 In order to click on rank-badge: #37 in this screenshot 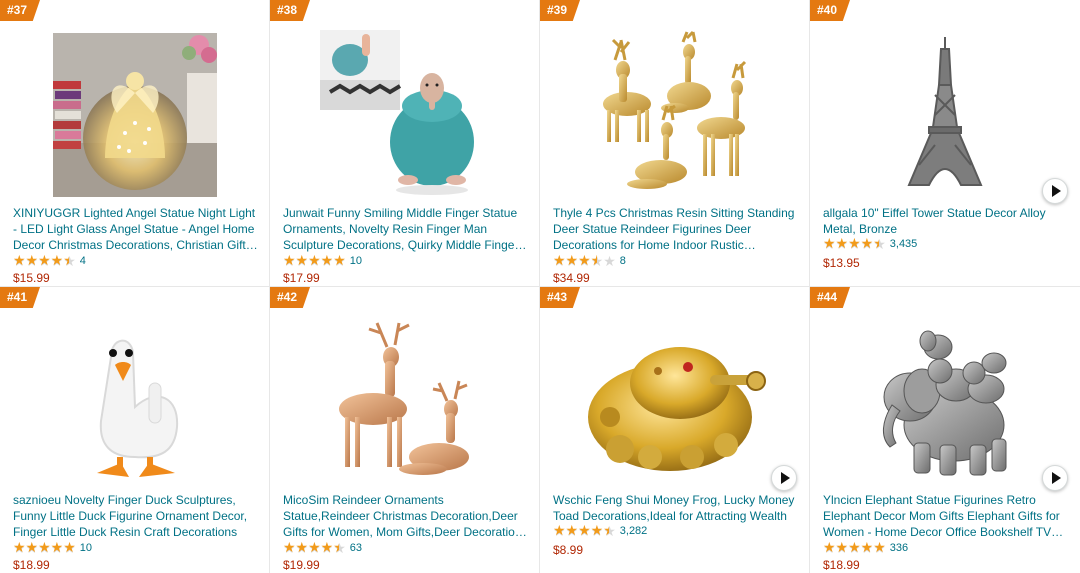, I will do `click(20, 10)`.